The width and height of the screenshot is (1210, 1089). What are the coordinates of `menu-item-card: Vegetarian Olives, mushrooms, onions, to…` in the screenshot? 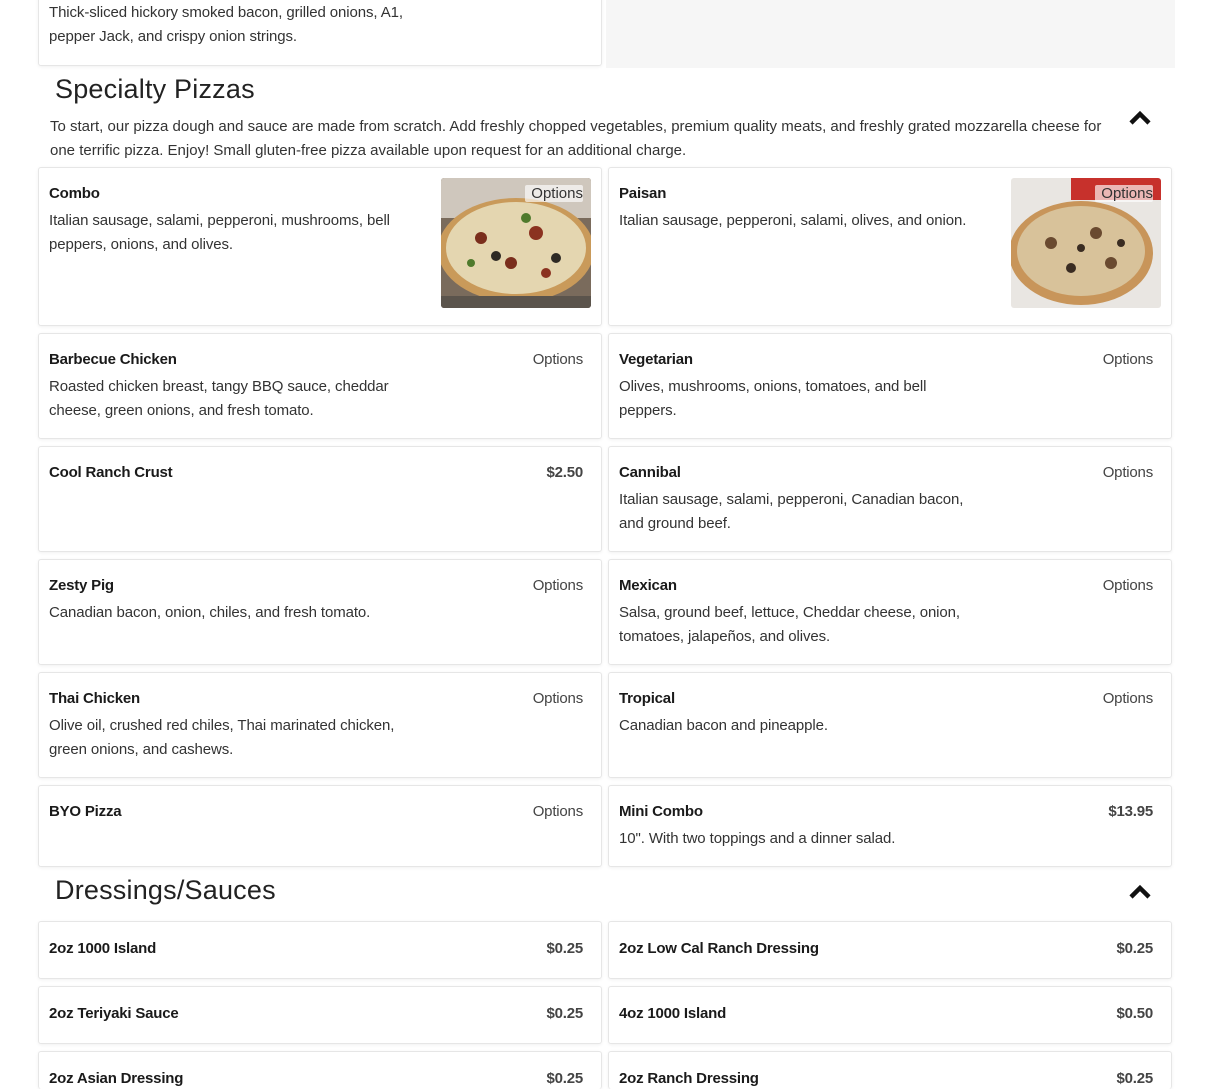 It's located at (890, 386).